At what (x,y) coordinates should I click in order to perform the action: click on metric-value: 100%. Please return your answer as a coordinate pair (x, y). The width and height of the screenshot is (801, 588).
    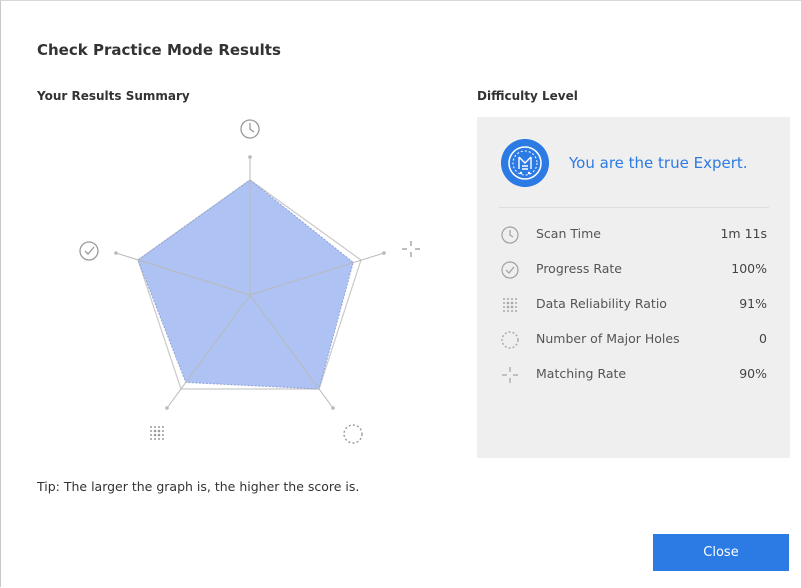
    Looking at the image, I should click on (749, 268).